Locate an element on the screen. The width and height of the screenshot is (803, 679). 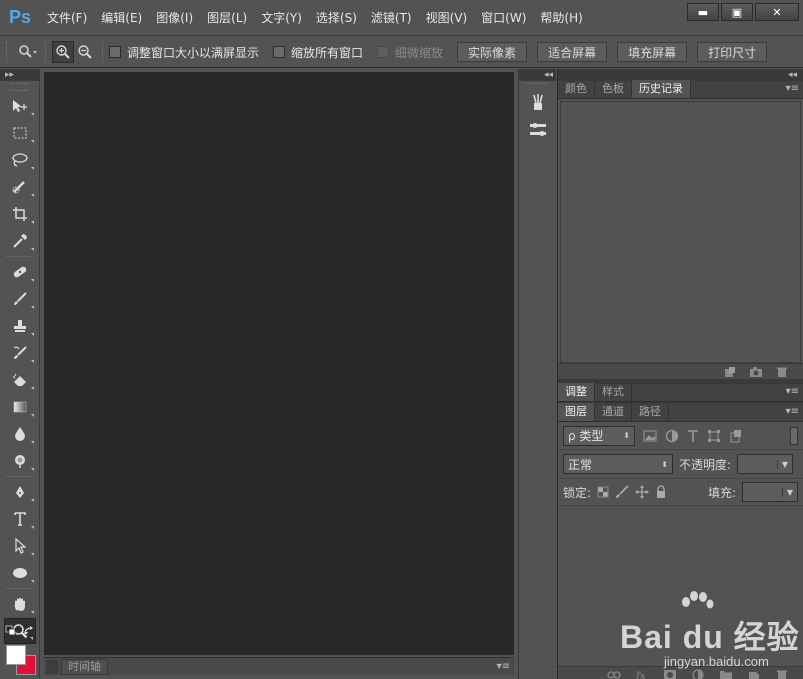
dock-collapse-icon: ◂◂ is located at coordinates (537, 75).